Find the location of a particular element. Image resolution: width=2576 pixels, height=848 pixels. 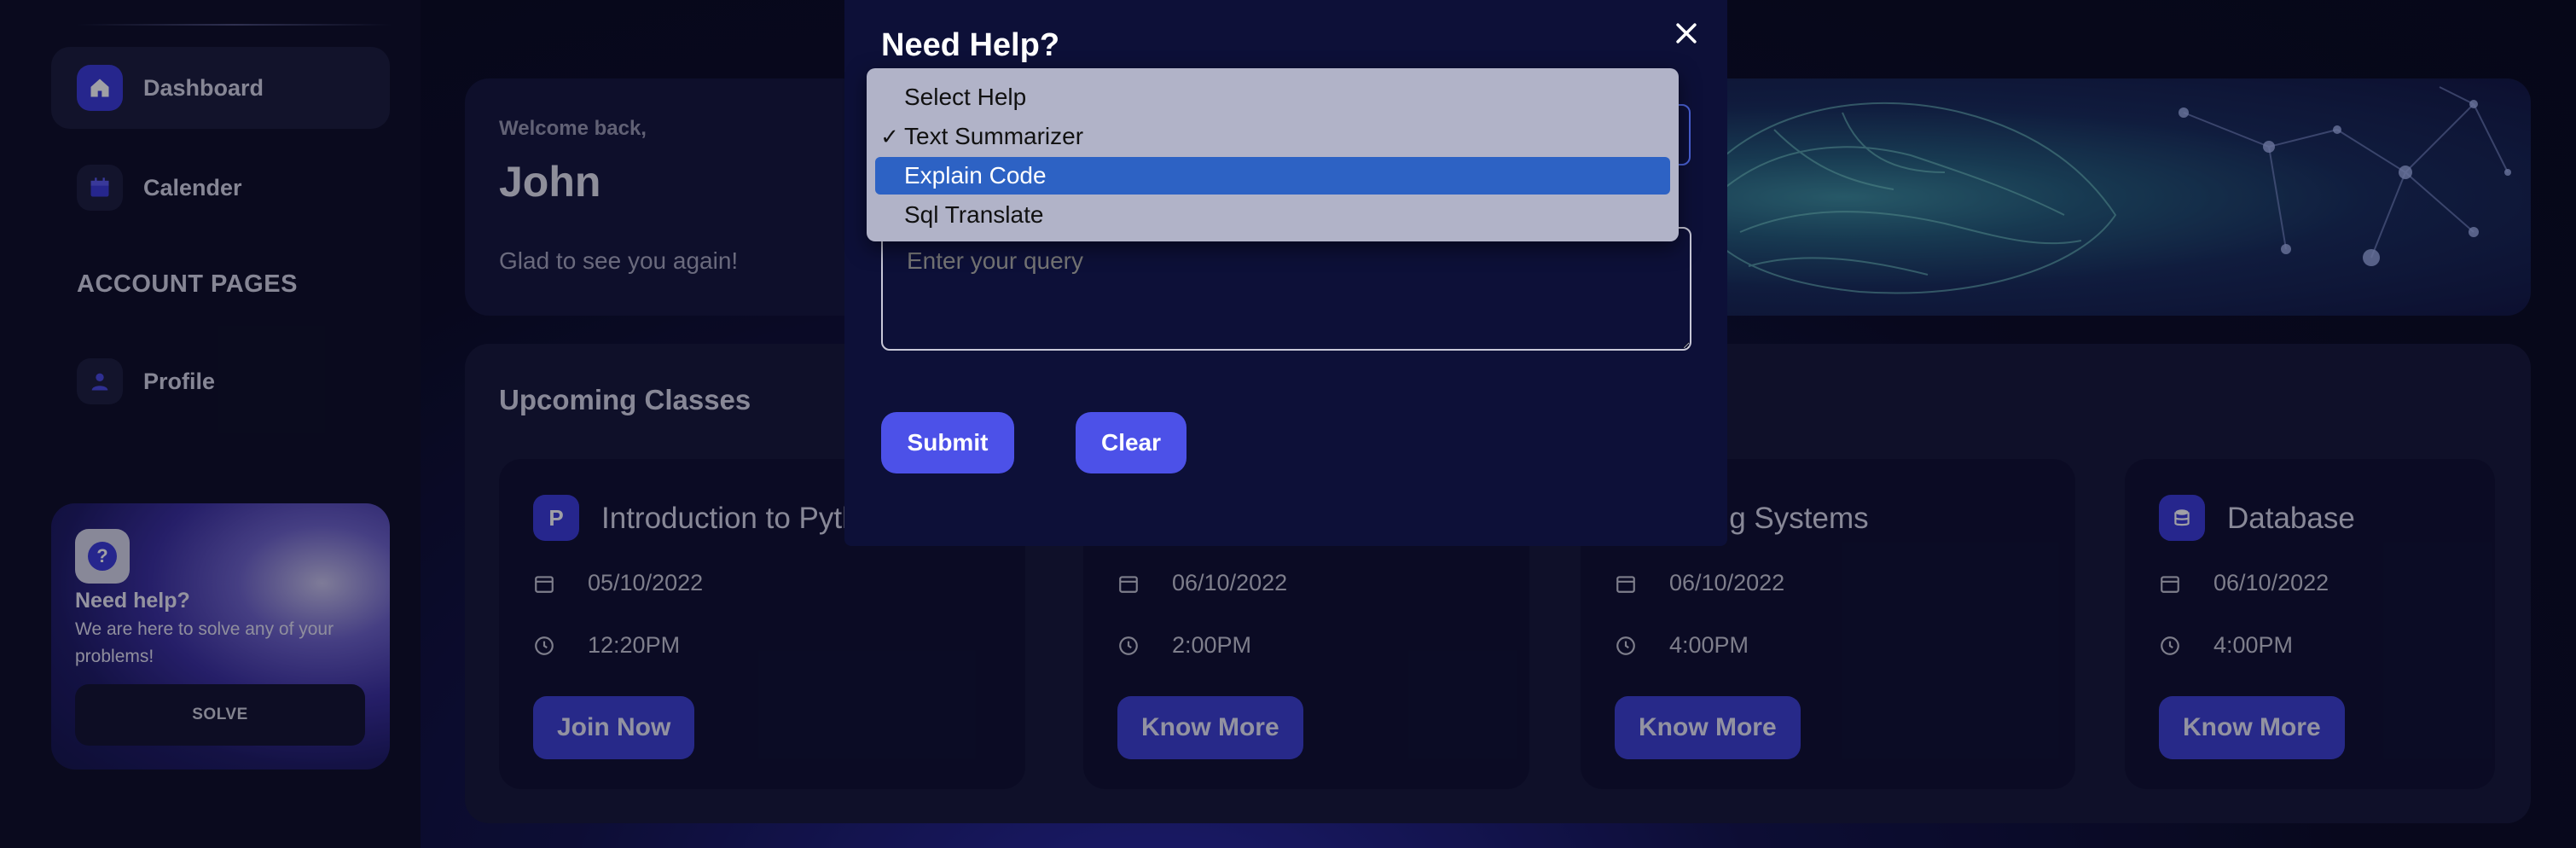

dropdown-option-label: Explain Code is located at coordinates (975, 176).